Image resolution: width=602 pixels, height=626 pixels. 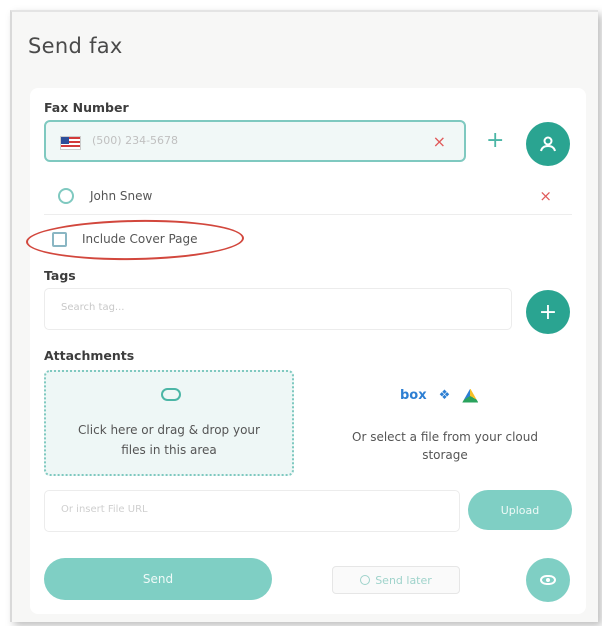 I want to click on file-url-input: Or insert File URL, so click(x=252, y=511).